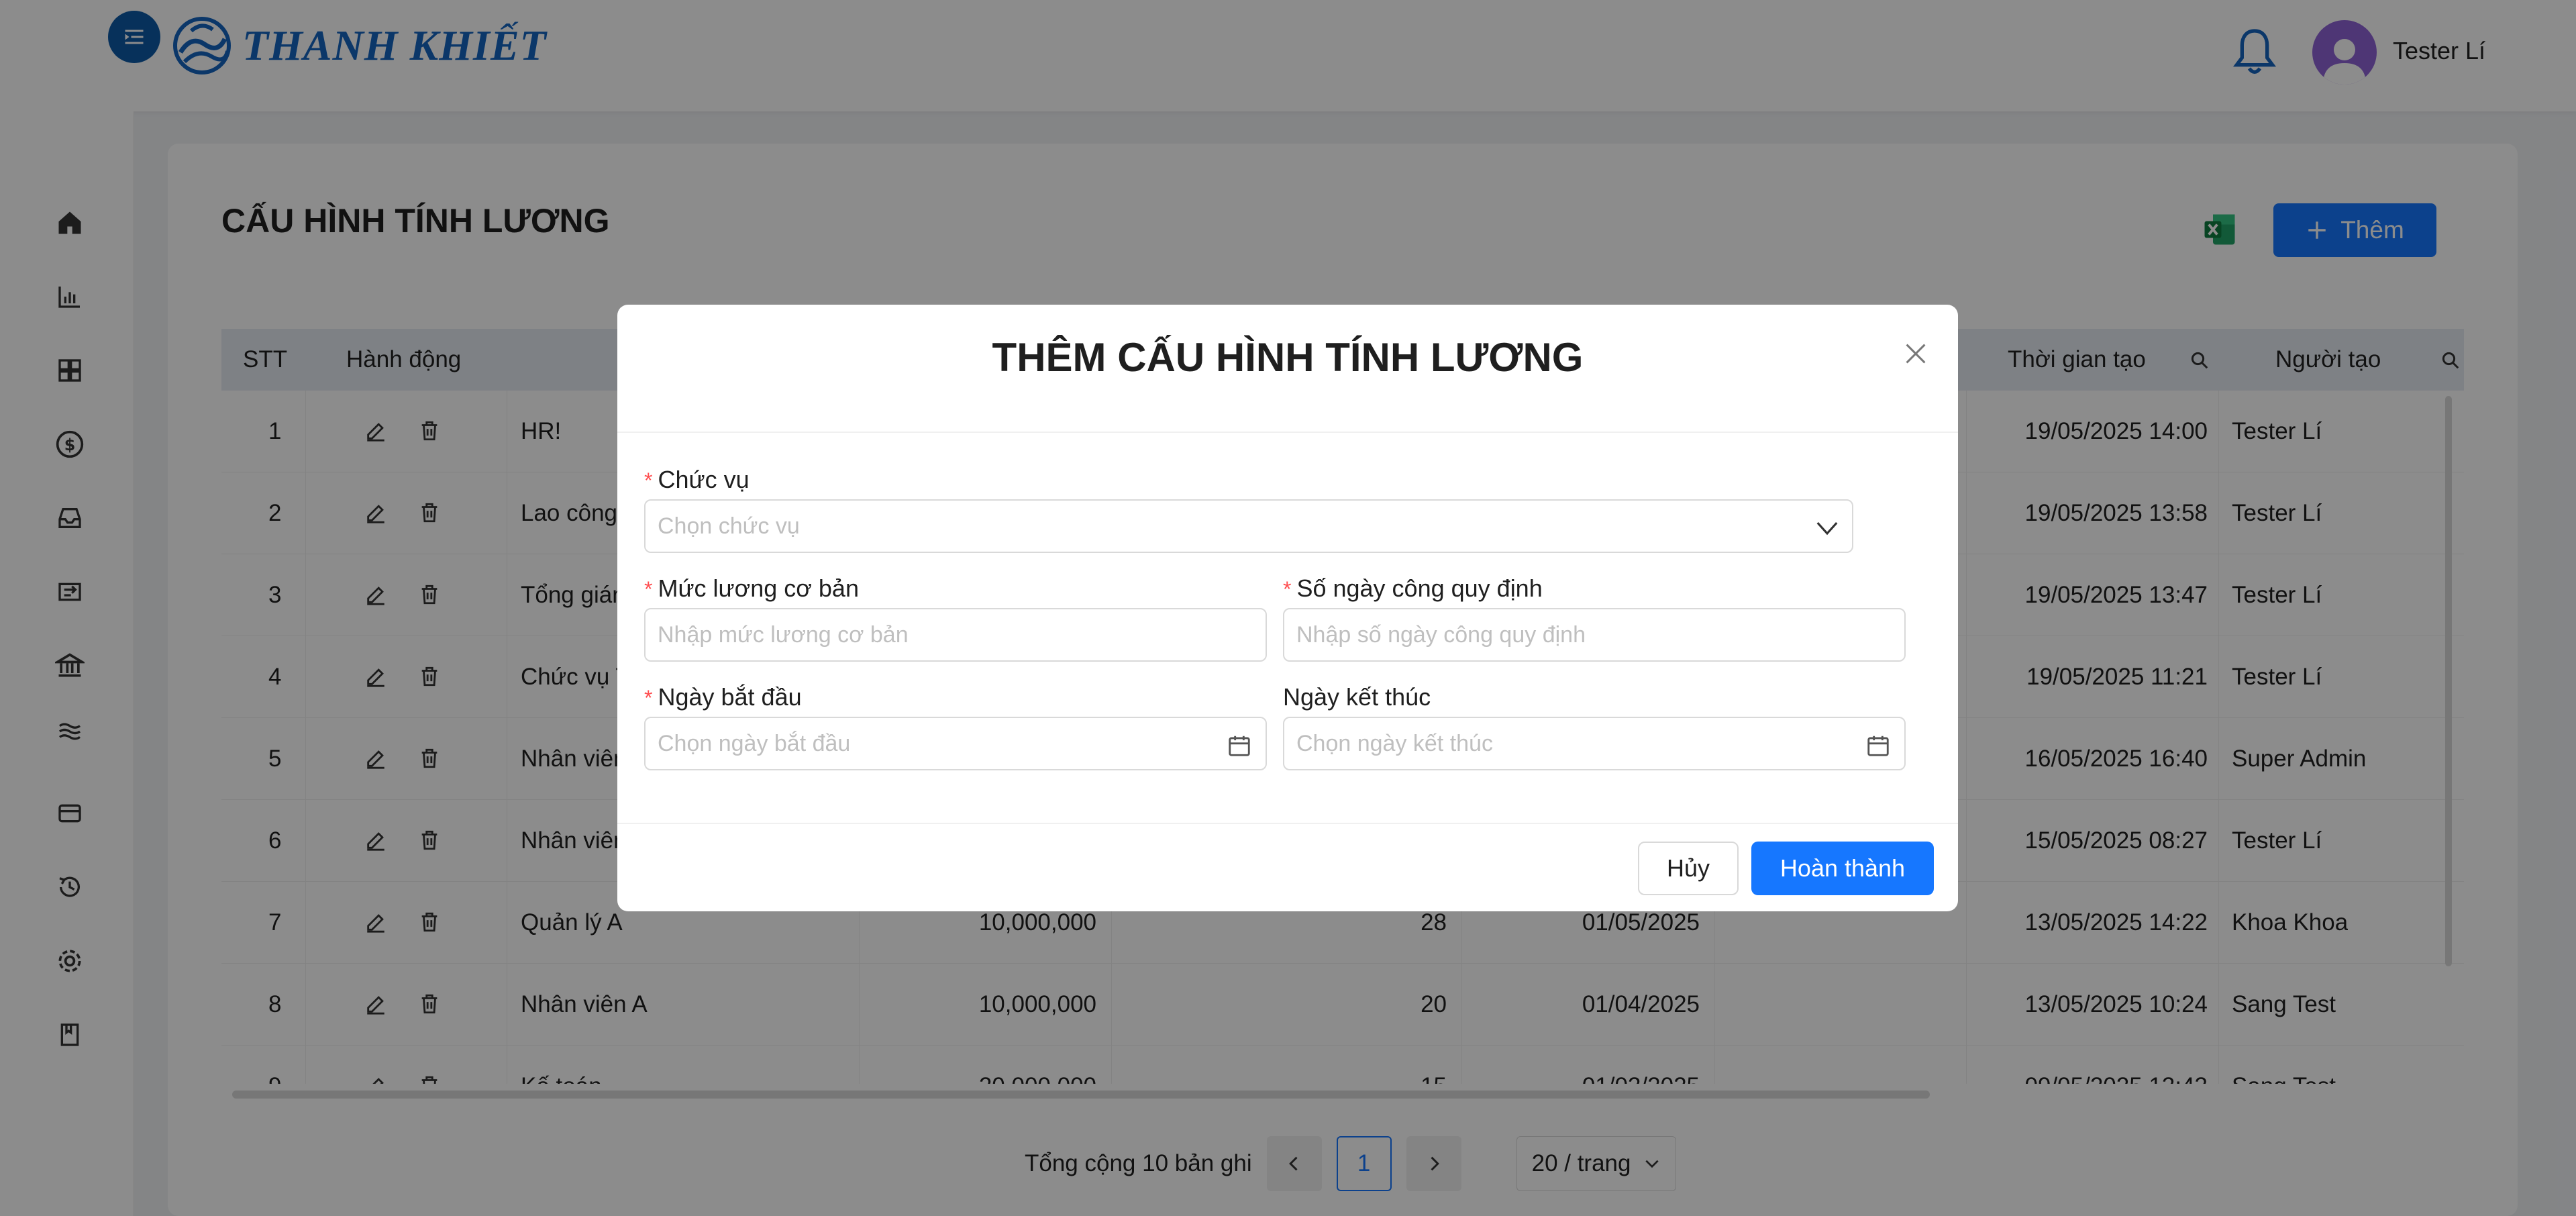 The image size is (2576, 1216). I want to click on workdays-placeholder: Nhập số ngày công quy định, so click(1441, 635).